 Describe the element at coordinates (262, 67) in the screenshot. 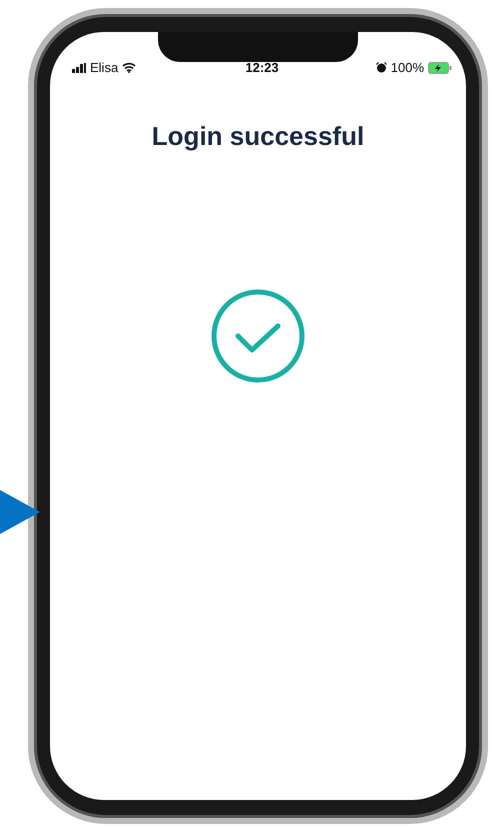

I see `status-time: 12:23` at that location.